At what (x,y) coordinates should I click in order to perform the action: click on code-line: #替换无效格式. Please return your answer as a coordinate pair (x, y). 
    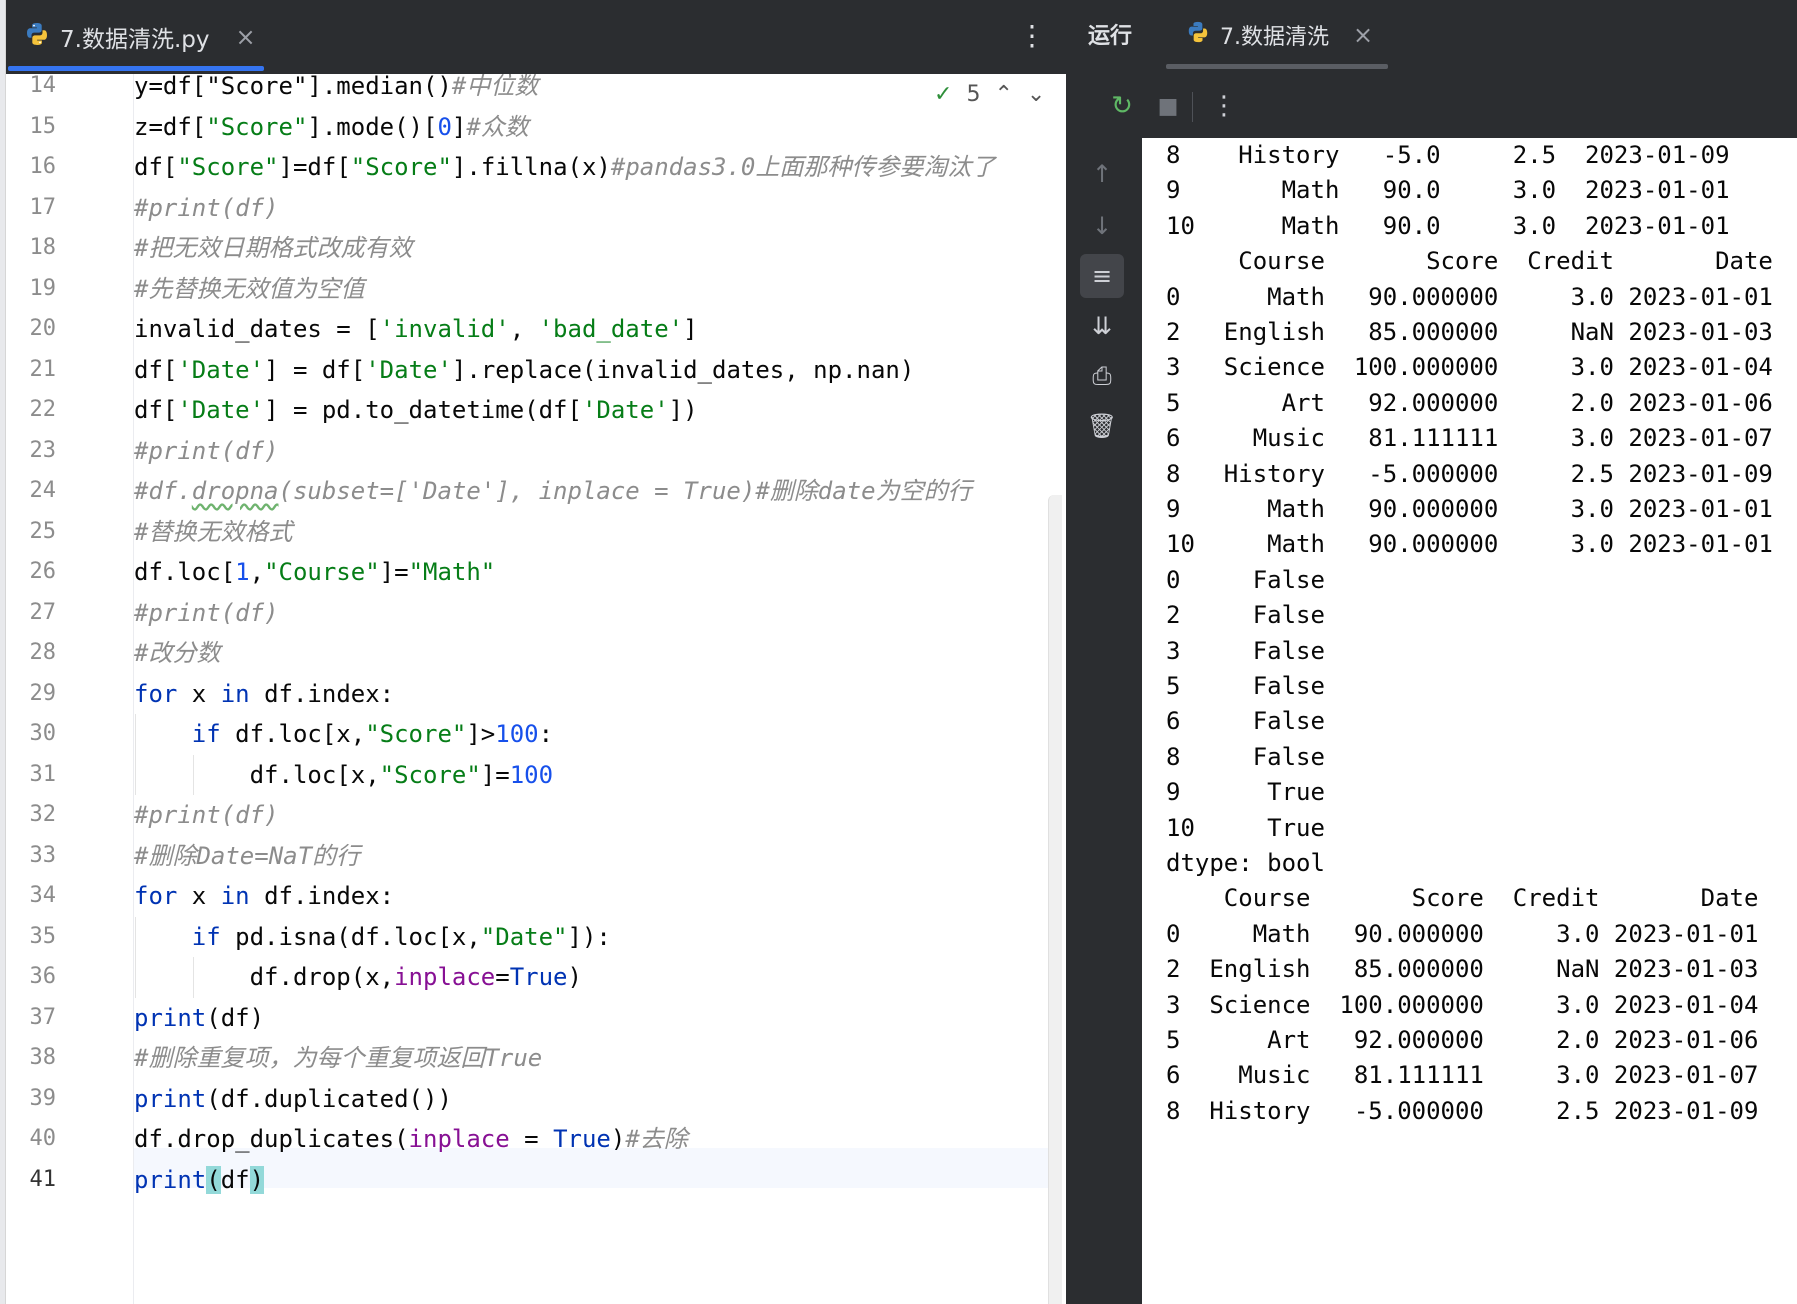
    Looking at the image, I should click on (213, 532).